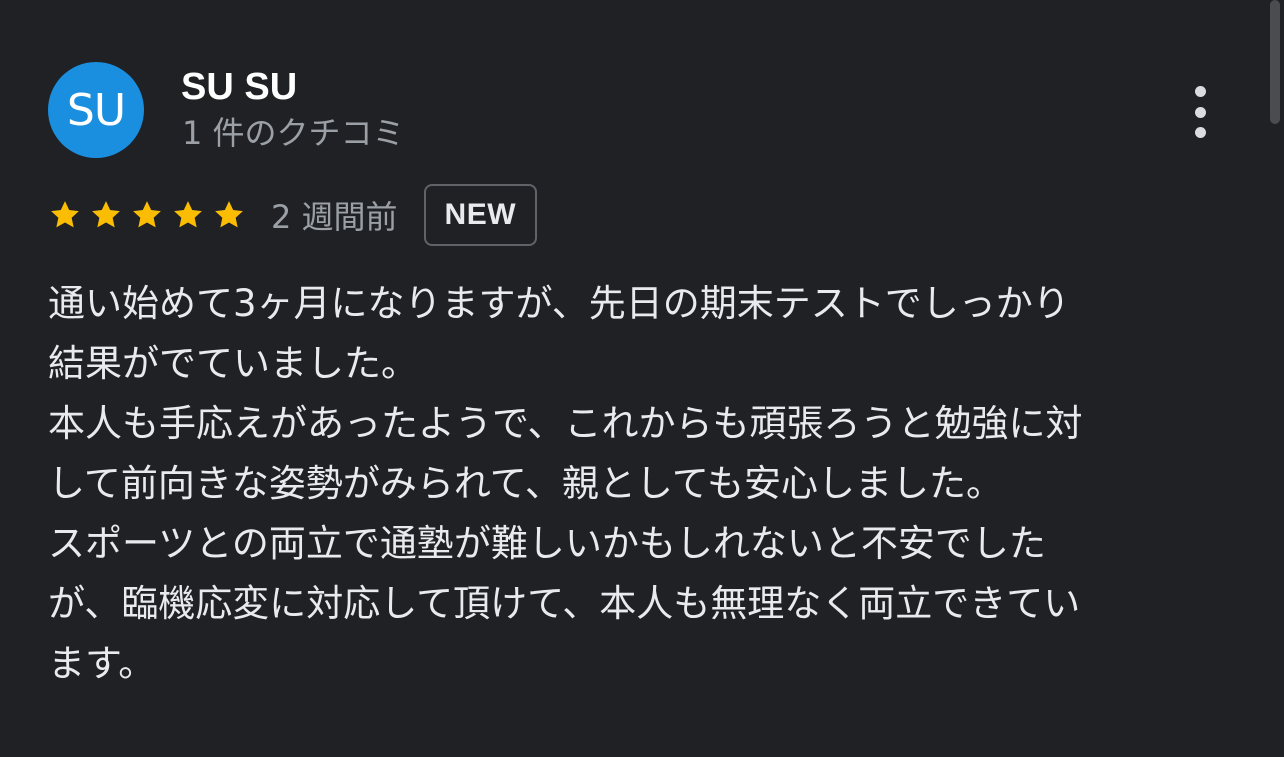 The width and height of the screenshot is (1284, 757). Describe the element at coordinates (96, 110) in the screenshot. I see `avatar: SU` at that location.